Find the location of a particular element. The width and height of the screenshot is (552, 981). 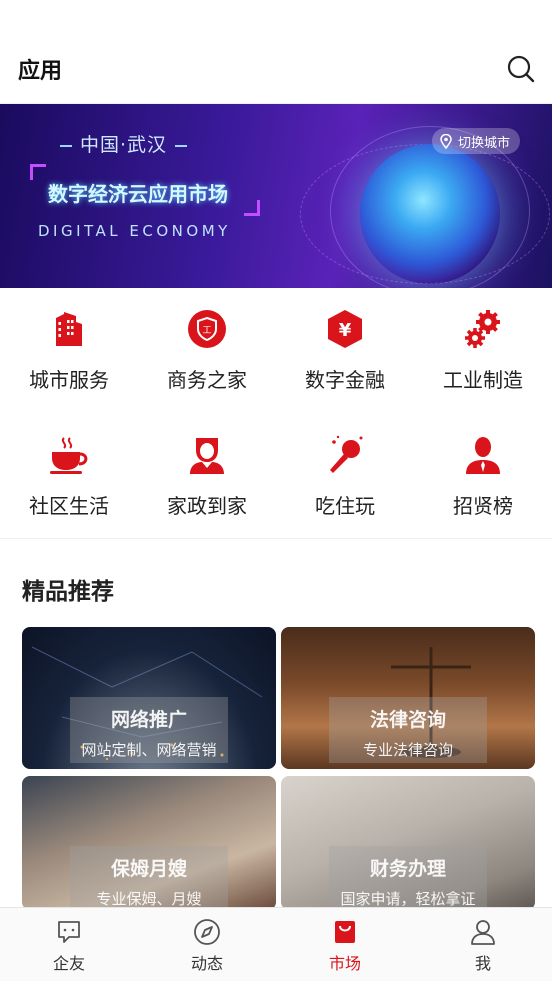

coffee-cup-icon is located at coordinates (69, 455).